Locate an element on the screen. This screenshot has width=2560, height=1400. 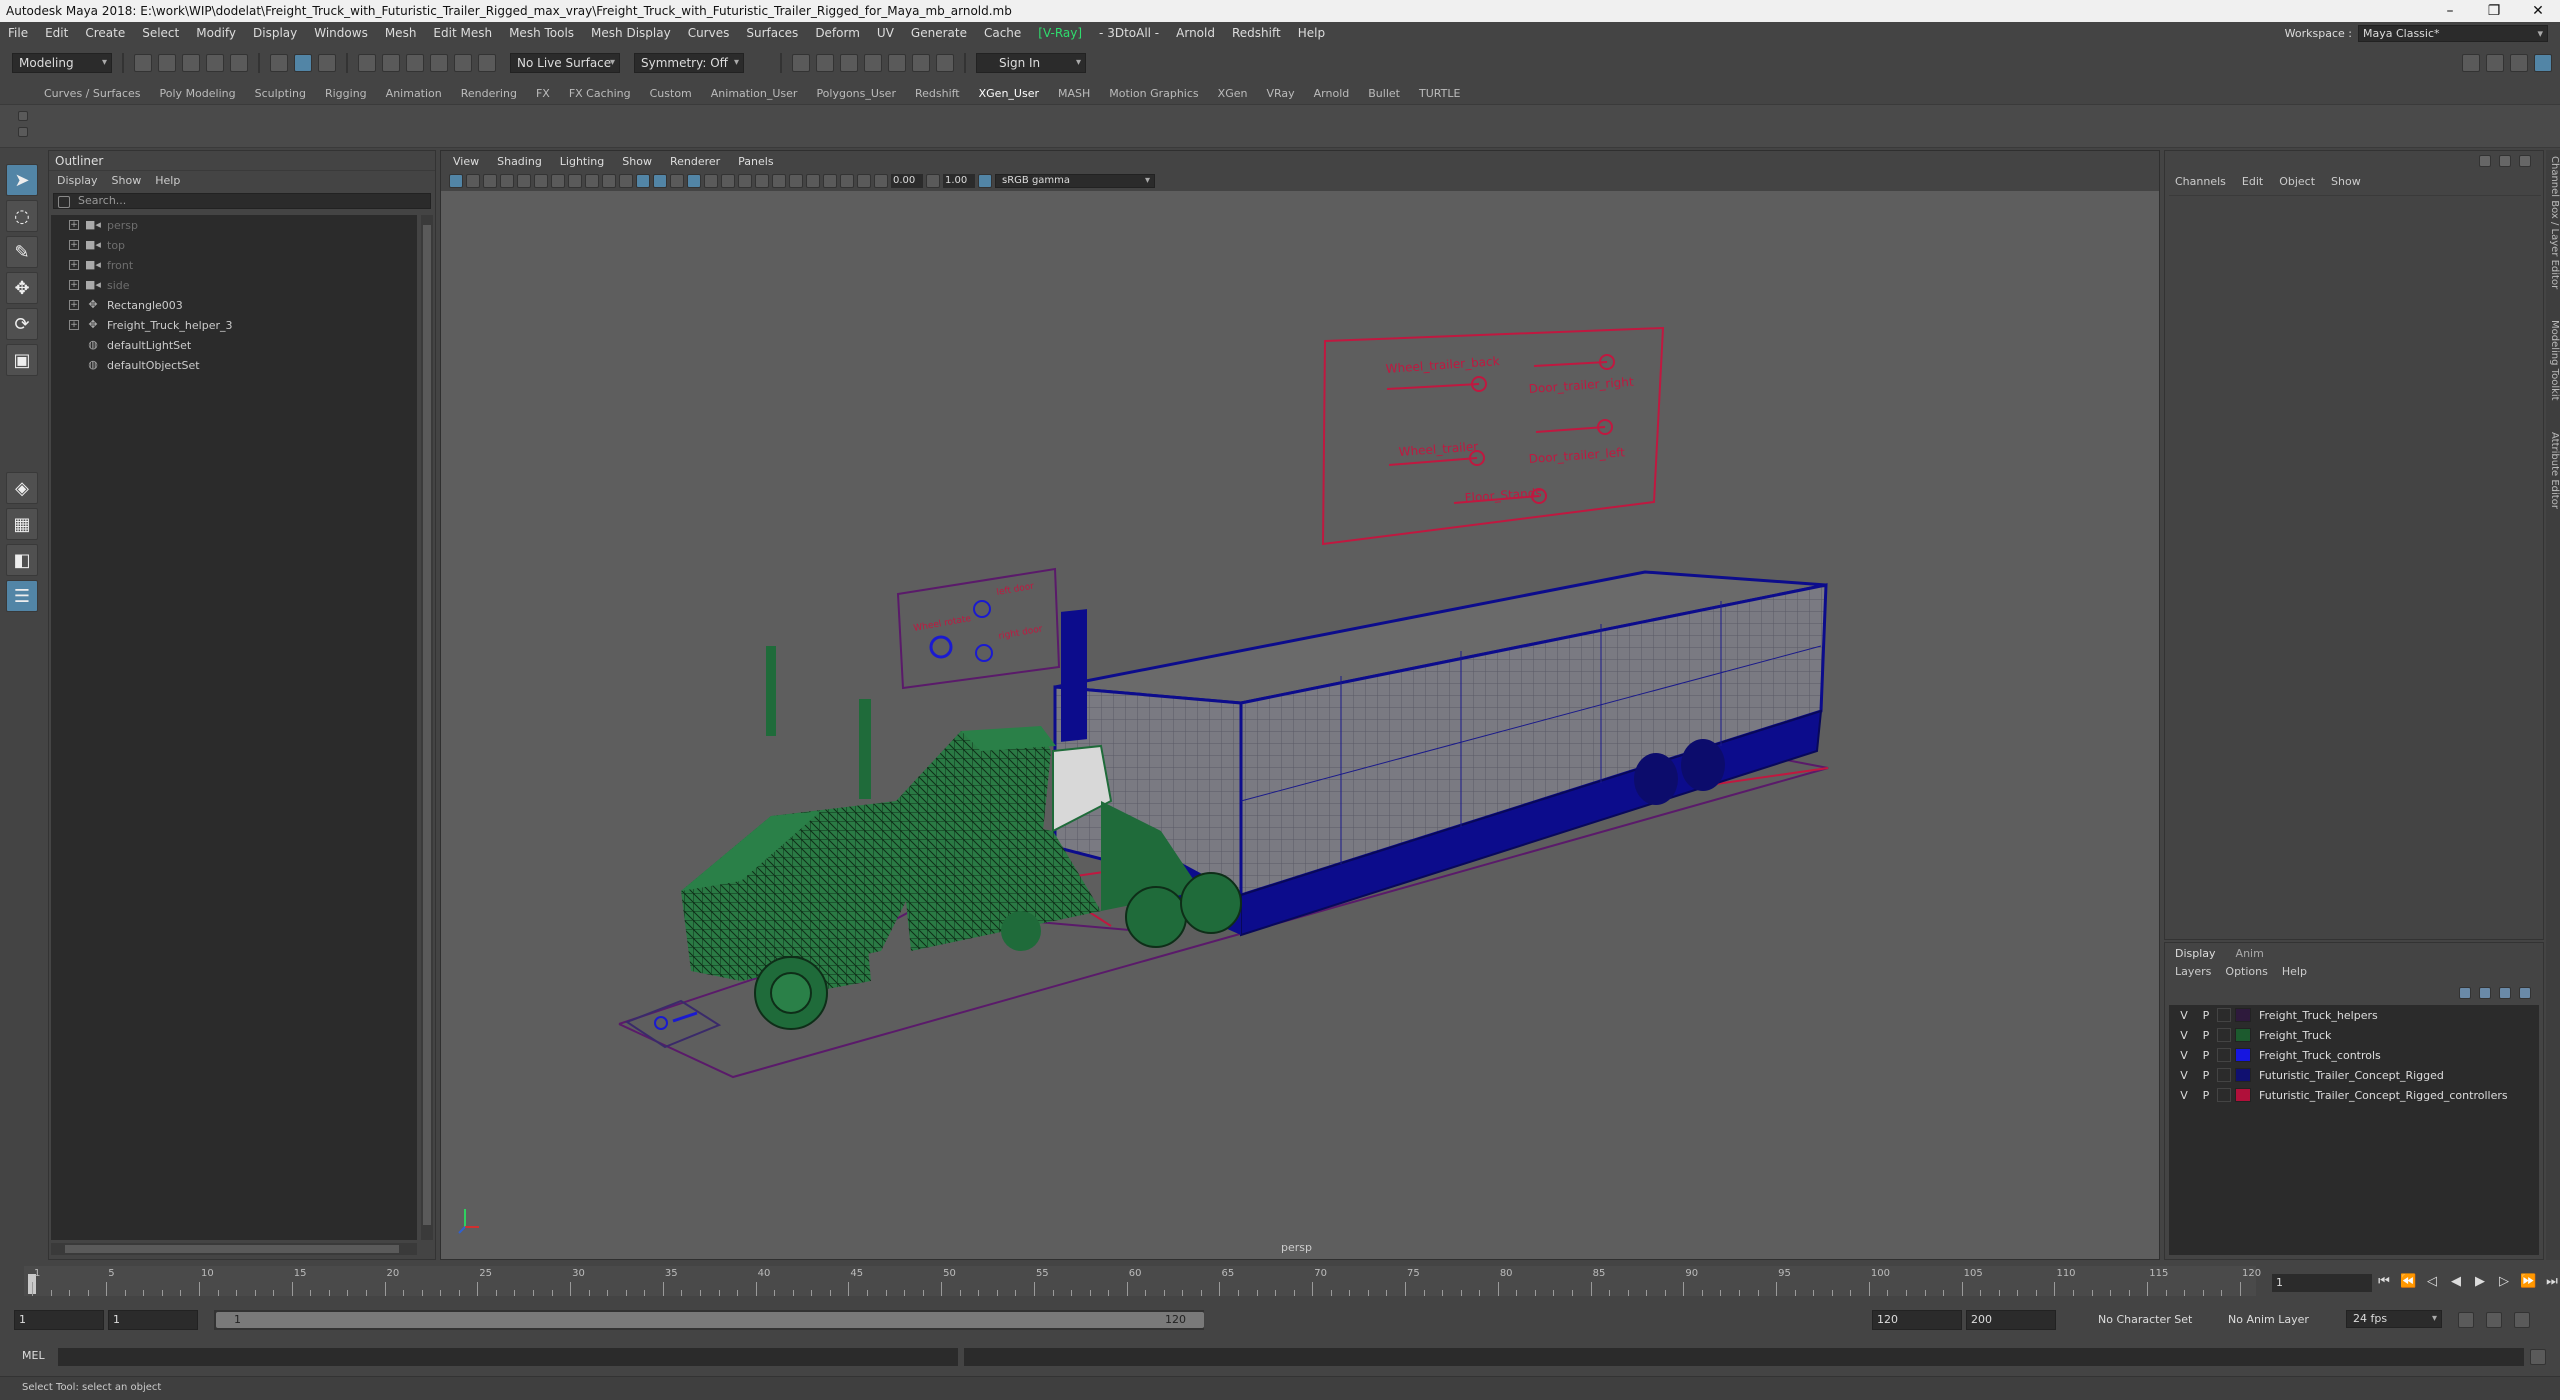
shelf-tab-turtle: TURTLE is located at coordinates (1439, 93).